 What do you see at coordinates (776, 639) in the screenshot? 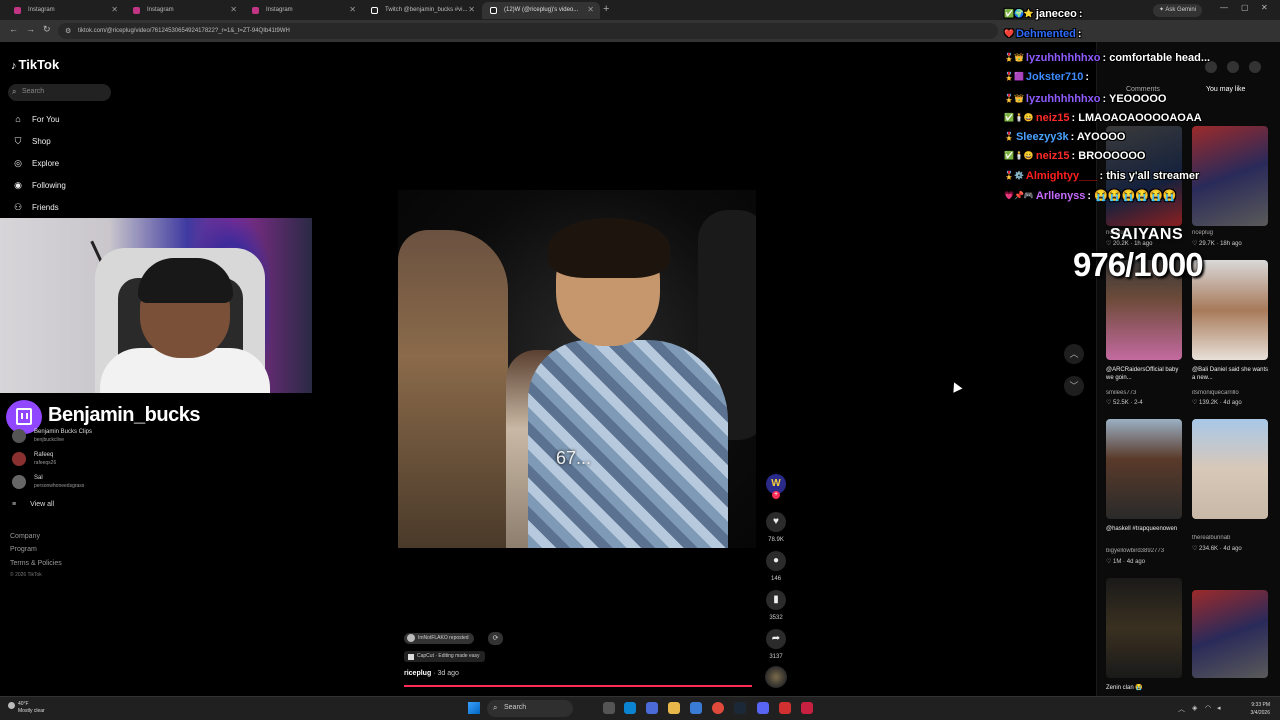
I see `share-button: ➦` at bounding box center [776, 639].